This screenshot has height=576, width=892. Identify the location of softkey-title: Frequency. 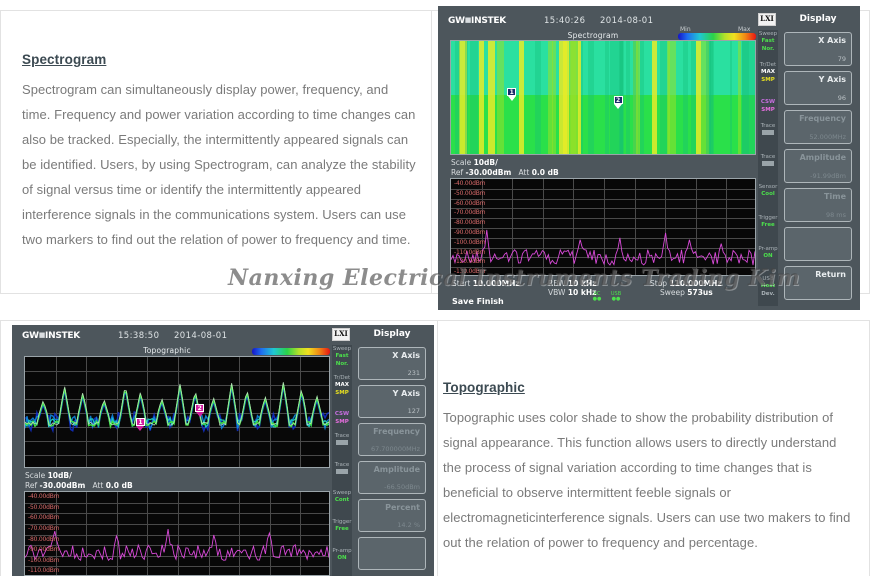
(396, 431).